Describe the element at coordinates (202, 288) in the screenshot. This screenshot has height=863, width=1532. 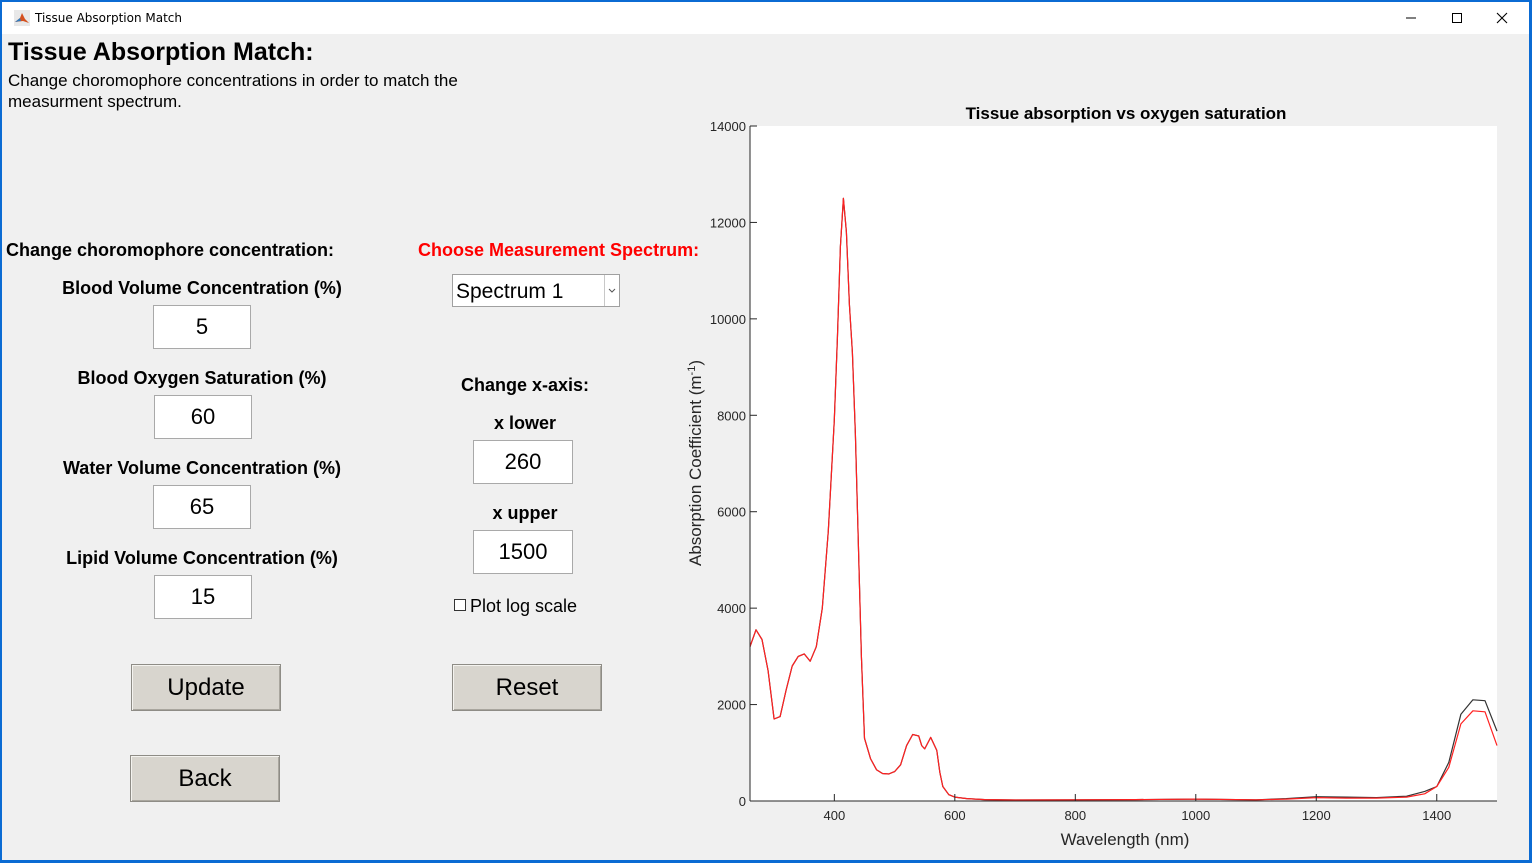
I see `blood-volume-label: Blood Volume Concentration (%)` at that location.